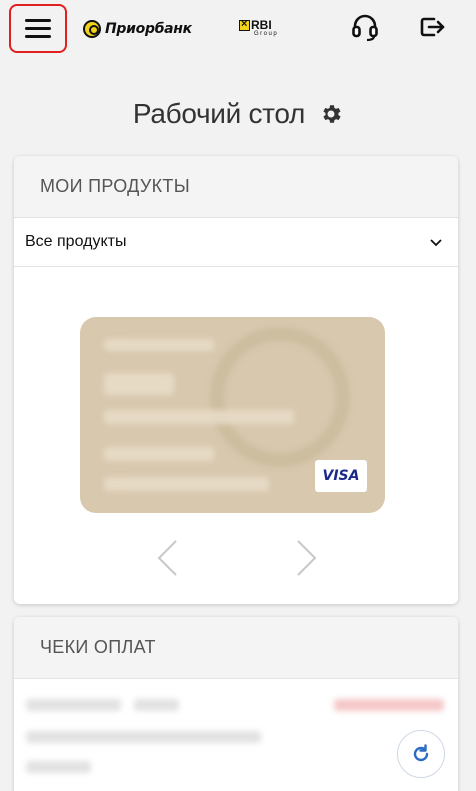 This screenshot has height=791, width=476. Describe the element at coordinates (331, 114) in the screenshot. I see `gear-icon` at that location.